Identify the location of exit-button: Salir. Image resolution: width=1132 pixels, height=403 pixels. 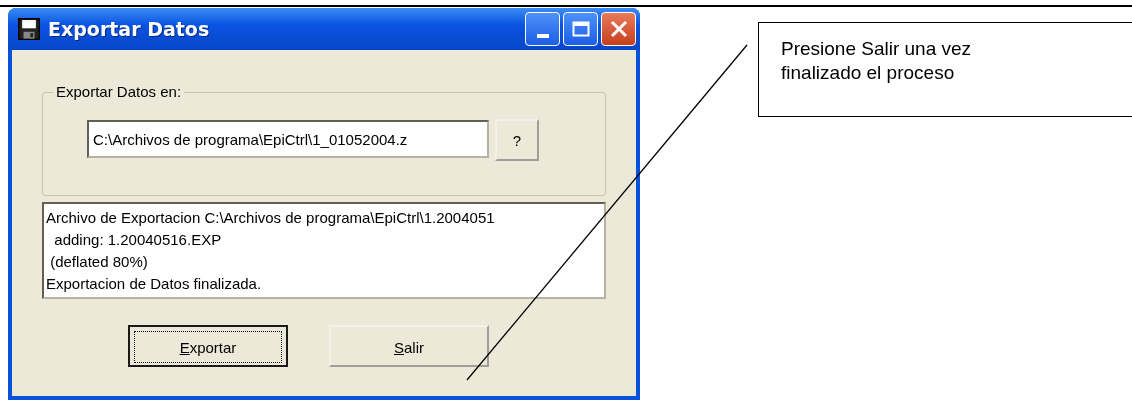
(409, 346).